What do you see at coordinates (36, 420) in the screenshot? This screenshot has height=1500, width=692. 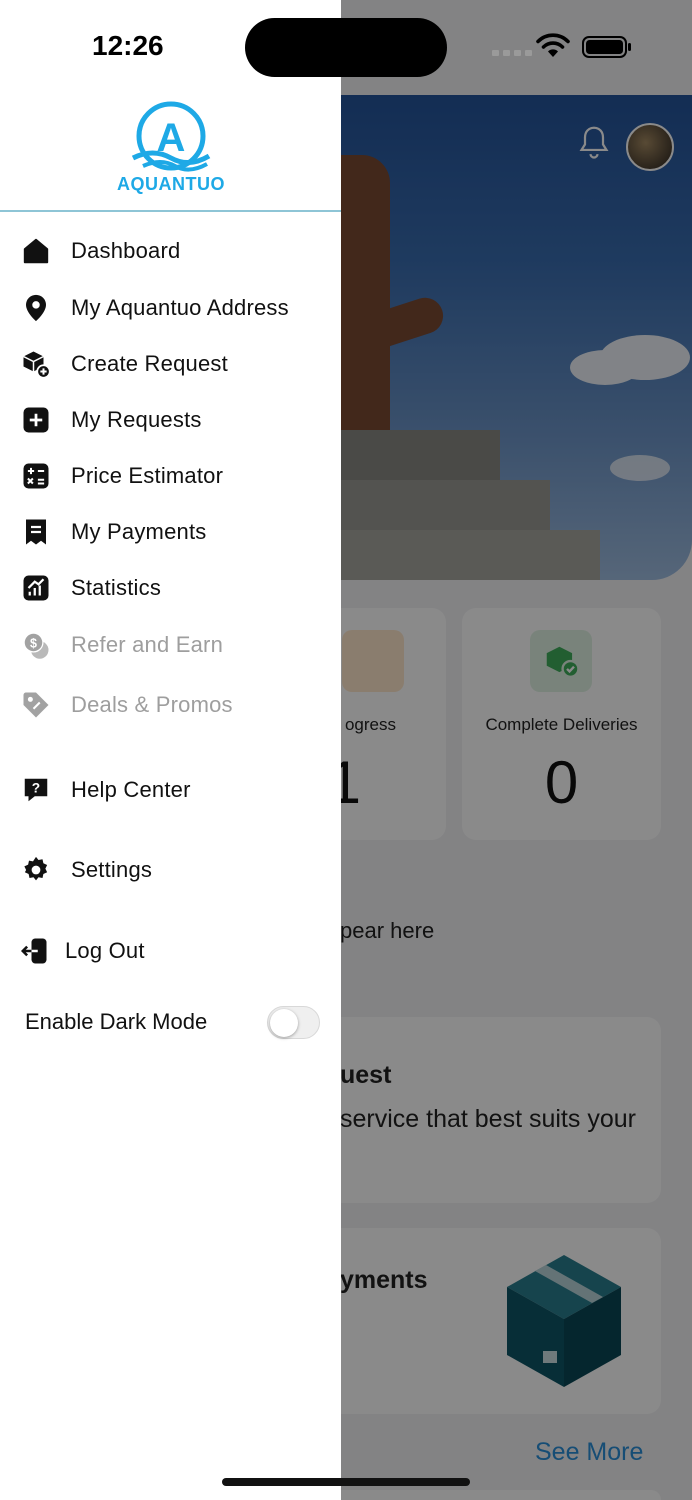 I see `plus-square-icon` at bounding box center [36, 420].